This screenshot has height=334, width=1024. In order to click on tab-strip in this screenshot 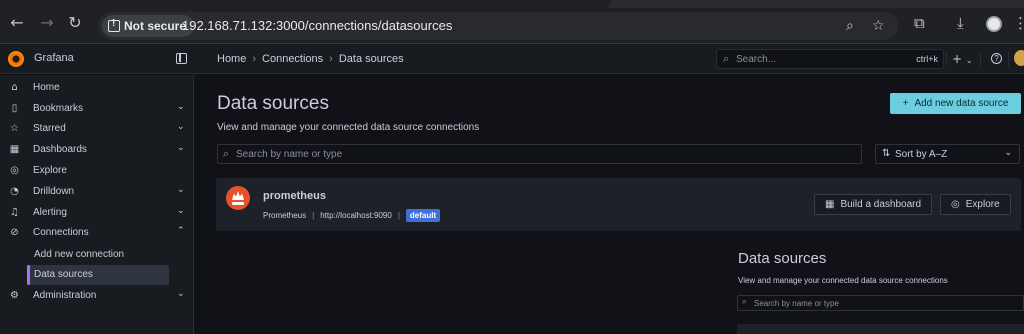, I will do `click(512, 4)`.